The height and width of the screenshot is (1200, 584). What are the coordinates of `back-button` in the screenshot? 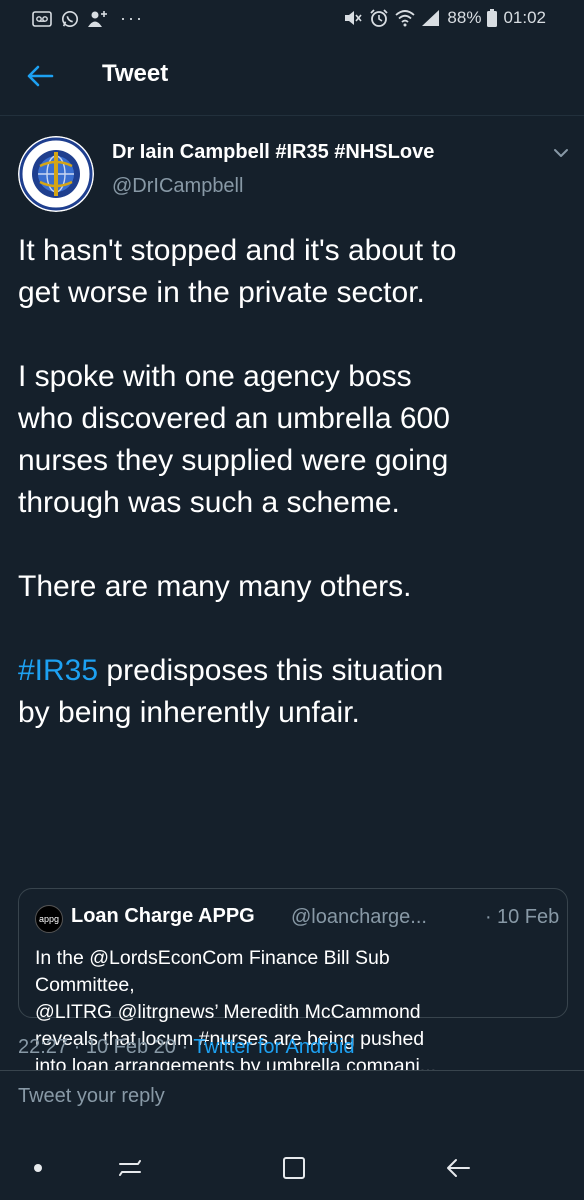 It's located at (40, 76).